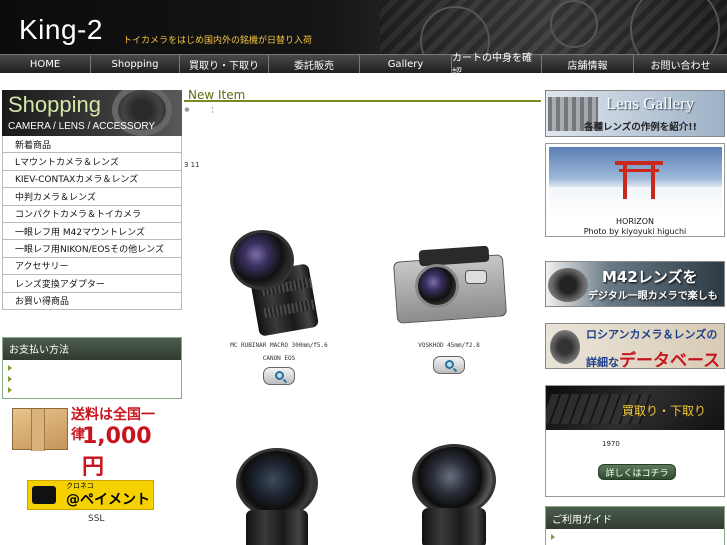  What do you see at coordinates (54, 104) in the screenshot?
I see `shopping-title: Shopping` at bounding box center [54, 104].